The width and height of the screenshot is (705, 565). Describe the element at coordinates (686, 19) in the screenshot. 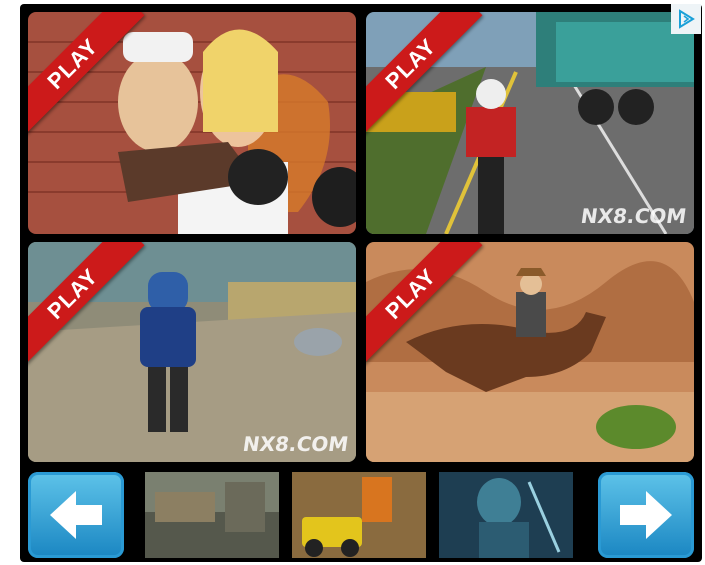

I see `adchoices-icon` at that location.